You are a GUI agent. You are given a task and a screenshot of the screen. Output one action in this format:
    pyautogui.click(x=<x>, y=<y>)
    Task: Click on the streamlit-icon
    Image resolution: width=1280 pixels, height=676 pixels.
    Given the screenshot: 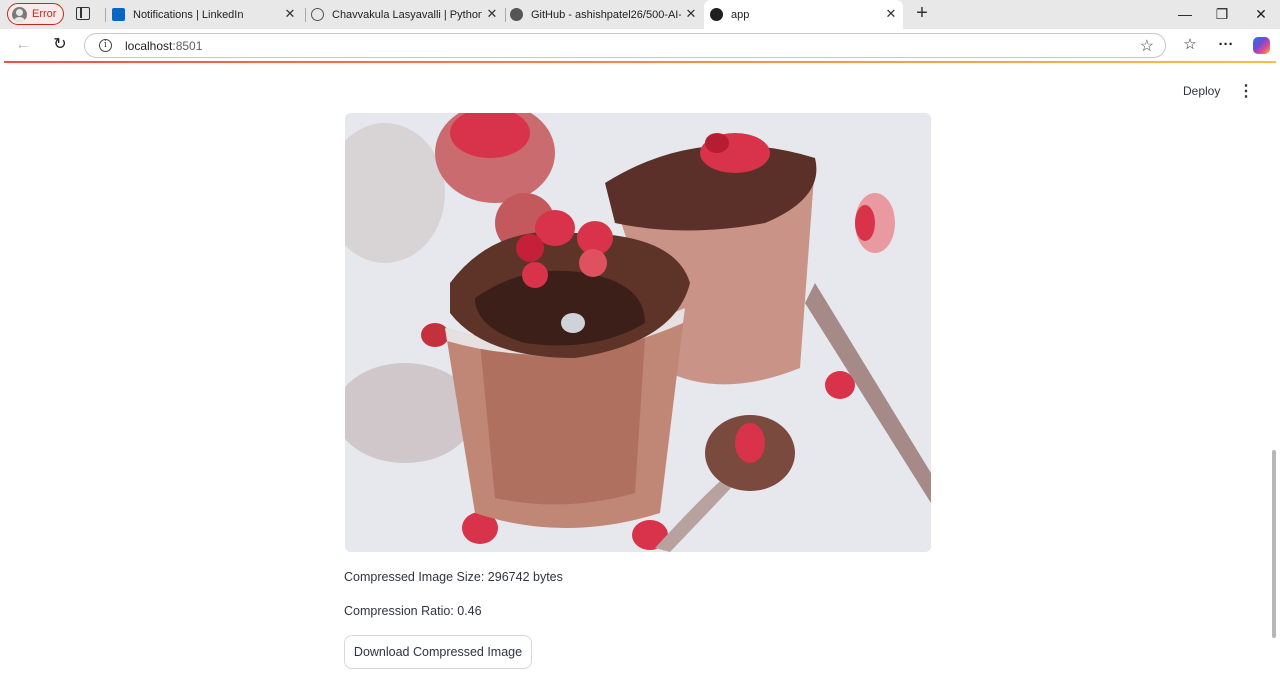 What is the action you would take?
    pyautogui.click(x=716, y=14)
    